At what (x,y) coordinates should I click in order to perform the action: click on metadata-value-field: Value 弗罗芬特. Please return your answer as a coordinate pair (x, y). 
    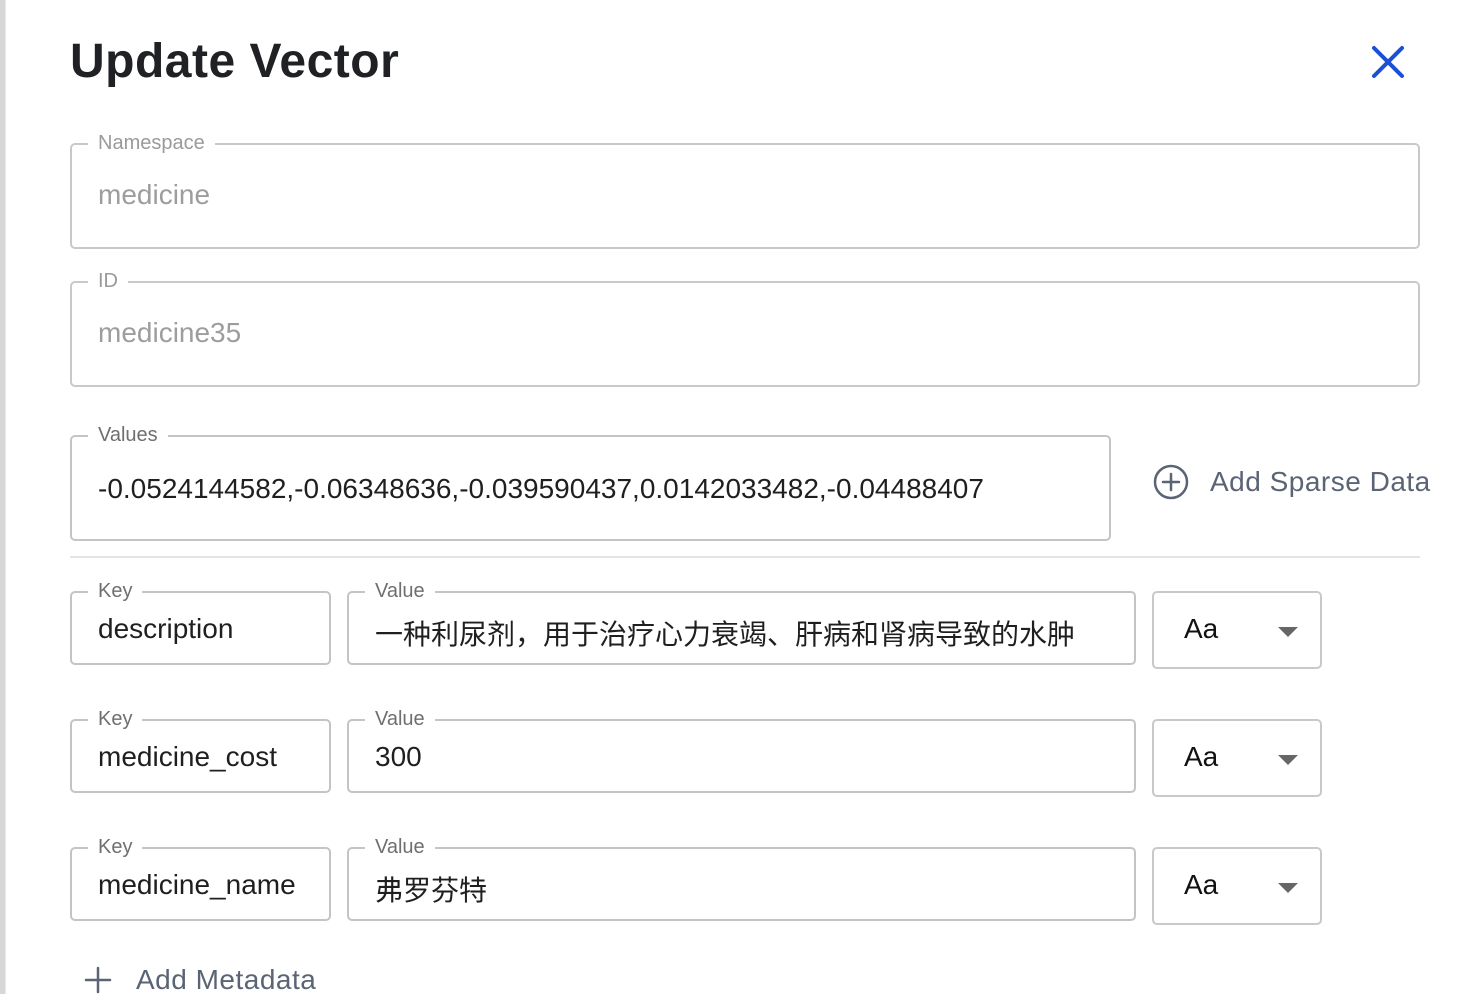
    Looking at the image, I should click on (741, 878).